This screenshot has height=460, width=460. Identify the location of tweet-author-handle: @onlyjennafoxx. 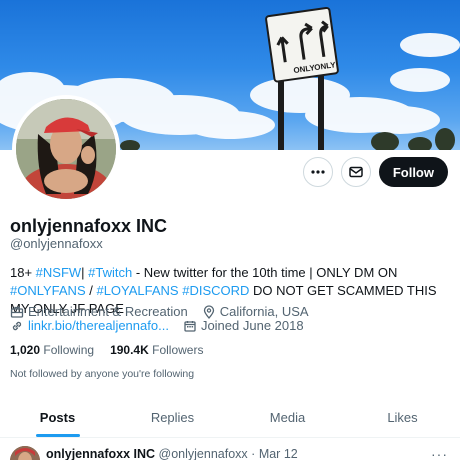
(203, 453).